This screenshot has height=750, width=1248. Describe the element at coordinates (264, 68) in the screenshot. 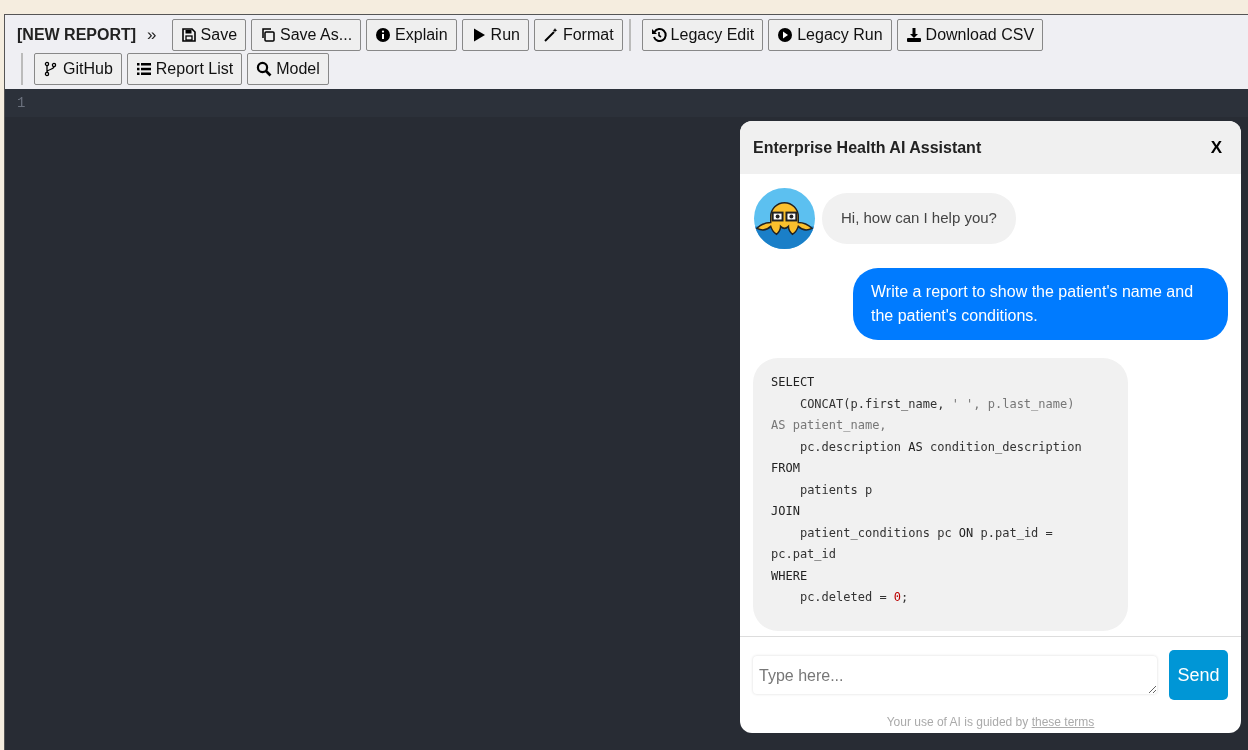

I see `search-icon` at that location.